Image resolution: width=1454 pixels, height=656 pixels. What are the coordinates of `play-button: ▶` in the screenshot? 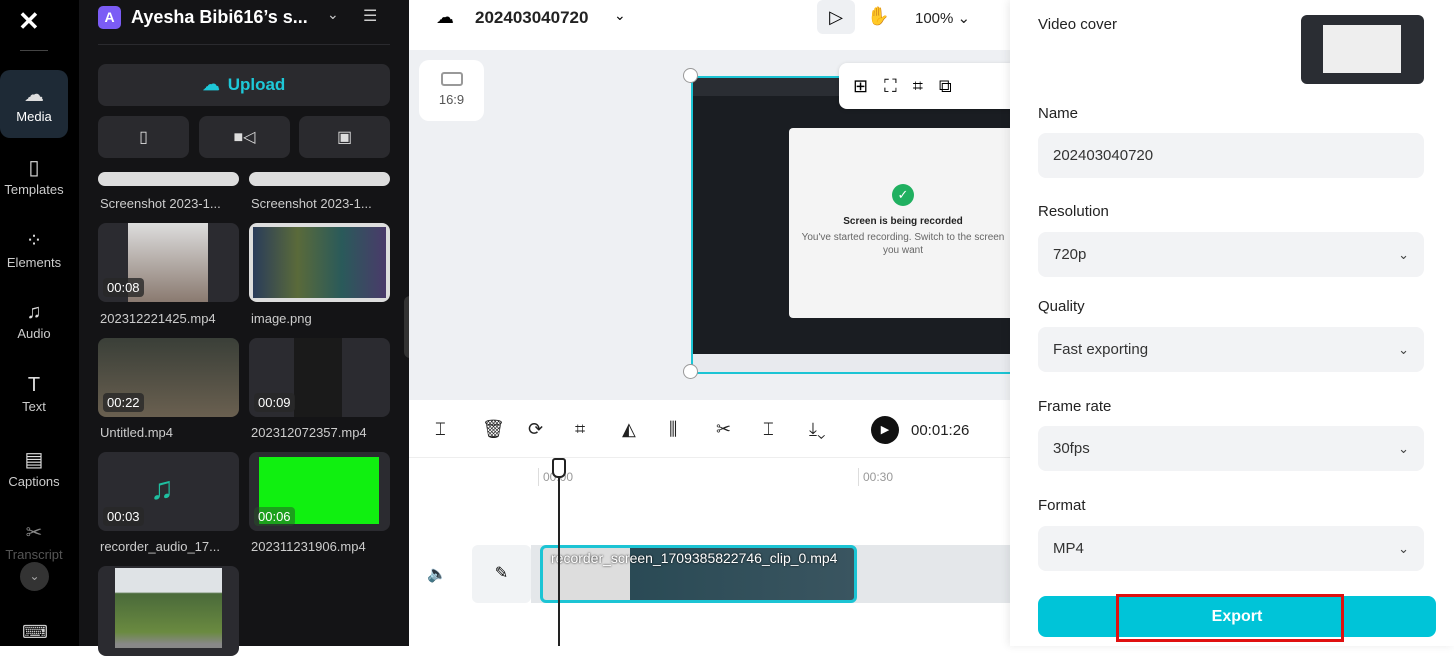 It's located at (885, 430).